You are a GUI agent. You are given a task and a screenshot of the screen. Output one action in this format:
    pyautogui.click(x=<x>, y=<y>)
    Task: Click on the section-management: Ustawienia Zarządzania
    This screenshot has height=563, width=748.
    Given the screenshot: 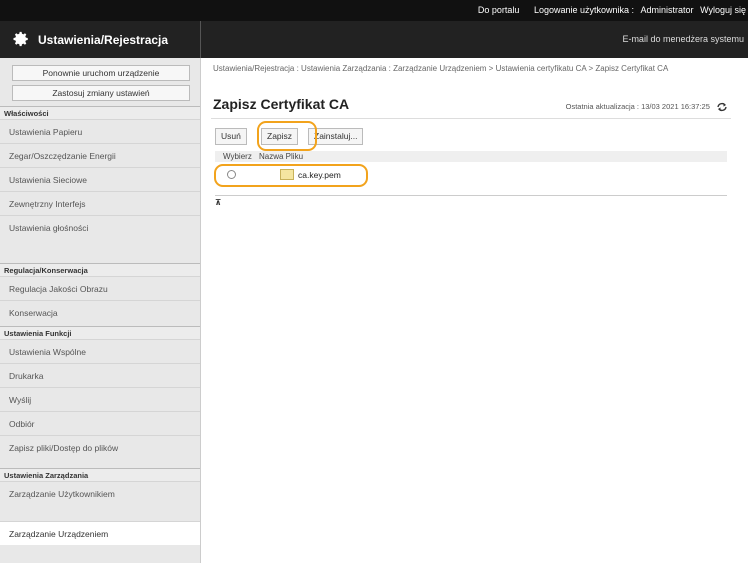 What is the action you would take?
    pyautogui.click(x=100, y=474)
    